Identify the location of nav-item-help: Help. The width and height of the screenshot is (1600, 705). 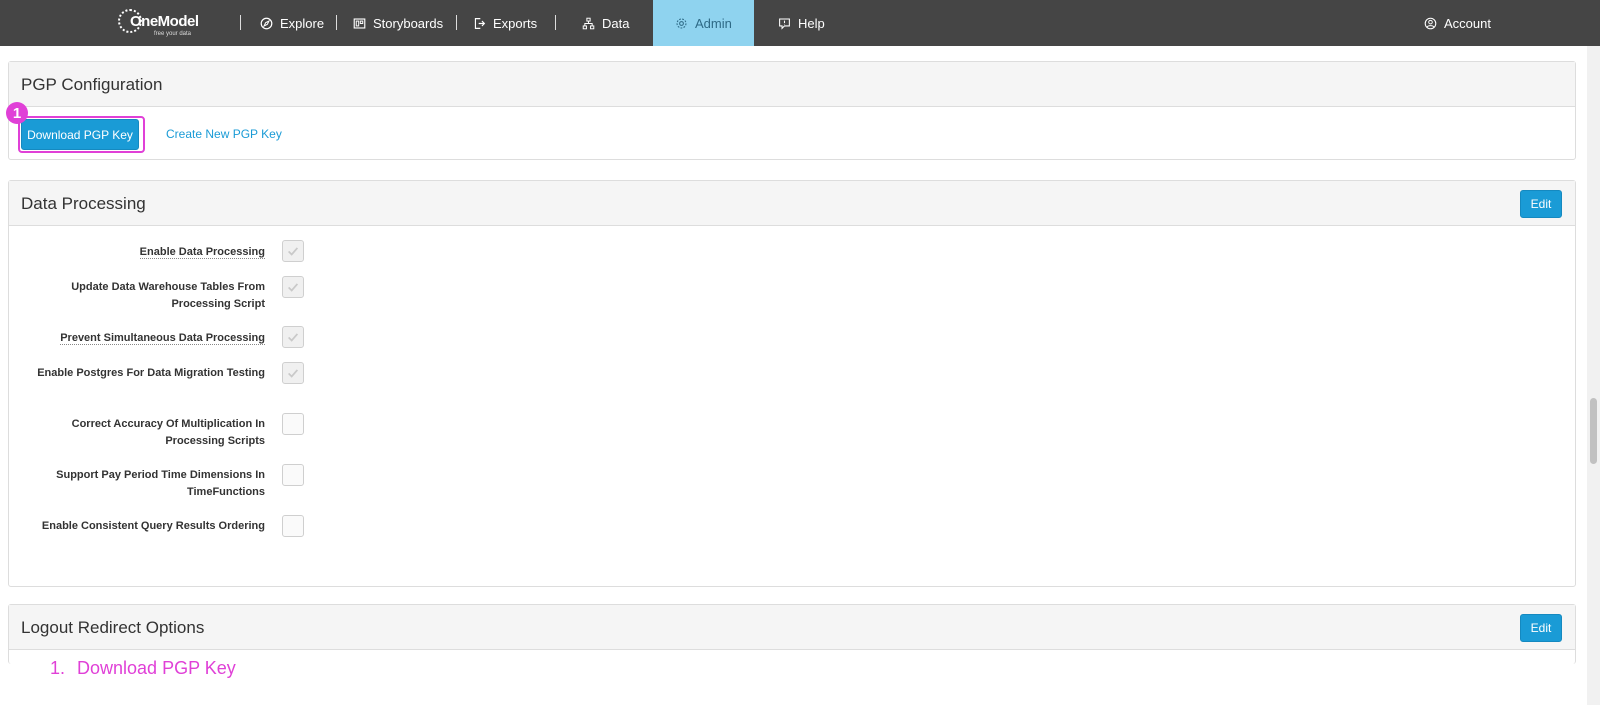
(801, 23).